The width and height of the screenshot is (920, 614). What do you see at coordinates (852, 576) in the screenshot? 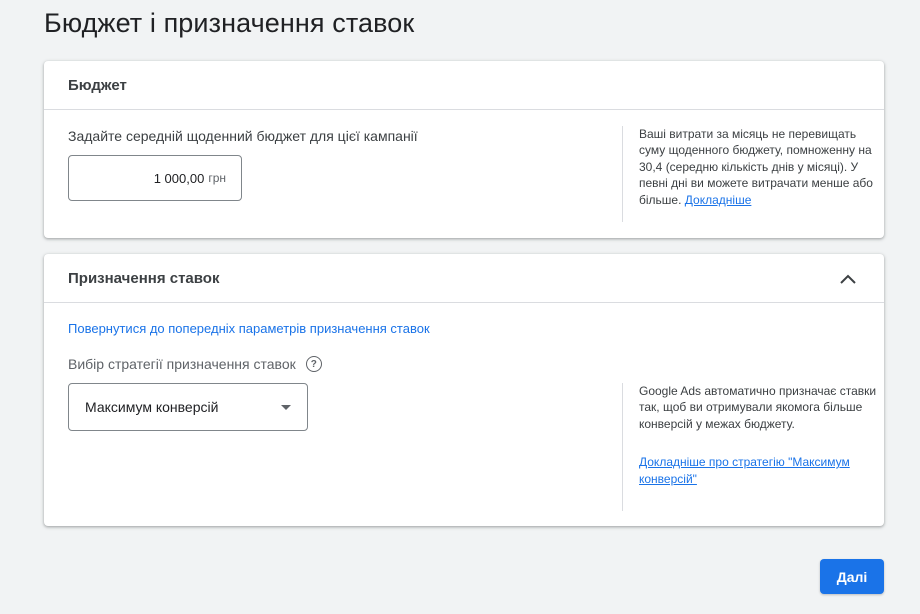
I see `next-button: Далі` at bounding box center [852, 576].